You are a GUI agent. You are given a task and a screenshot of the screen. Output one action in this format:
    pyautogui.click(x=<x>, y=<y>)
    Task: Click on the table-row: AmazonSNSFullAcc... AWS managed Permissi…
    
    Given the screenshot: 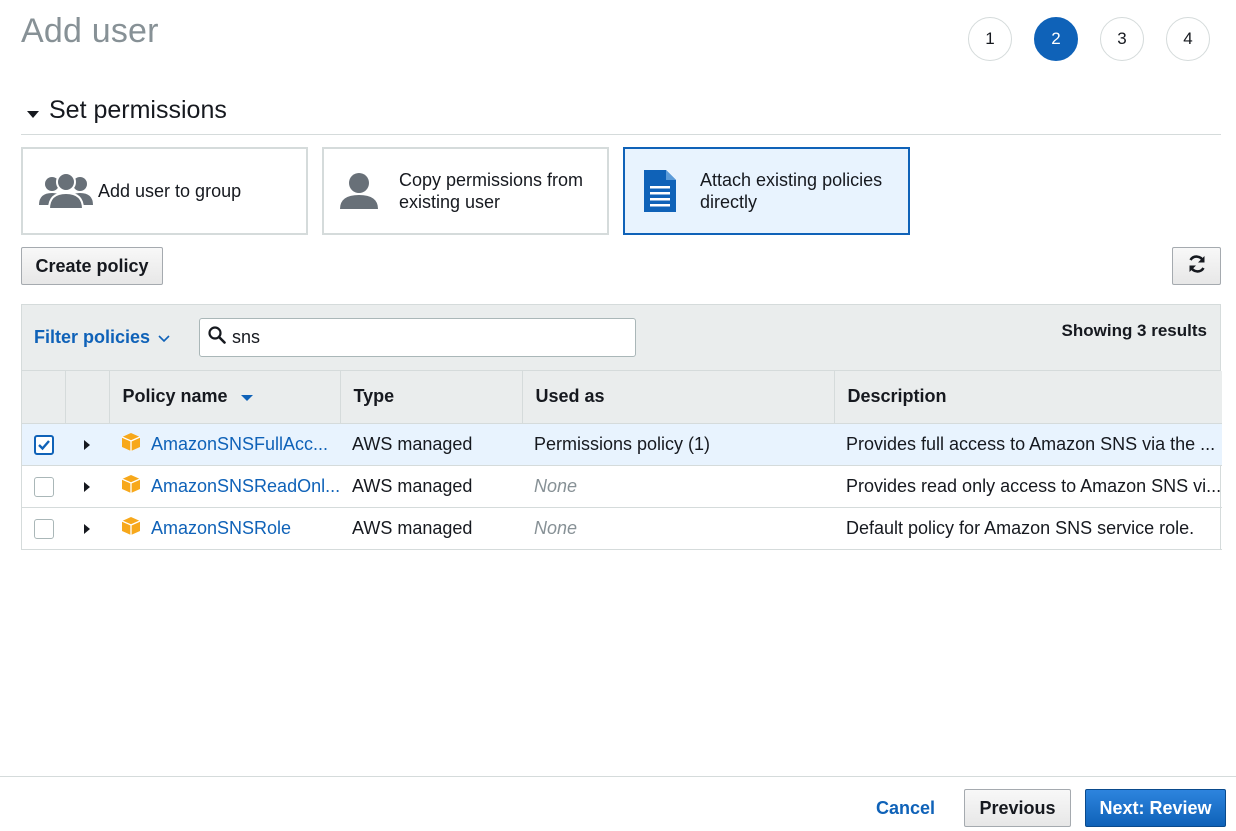 What is the action you would take?
    pyautogui.click(x=622, y=444)
    